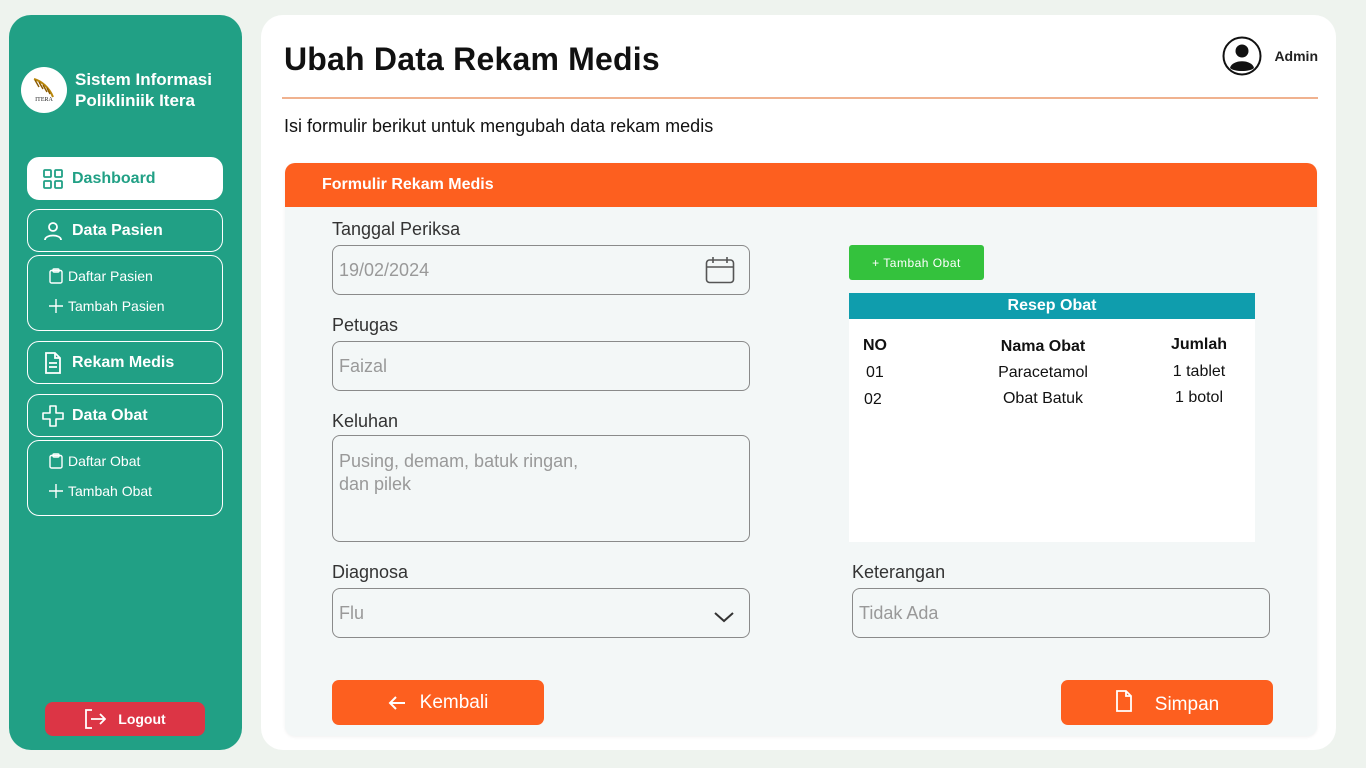  Describe the element at coordinates (365, 325) in the screenshot. I see `petugas-label: Petugas` at that location.